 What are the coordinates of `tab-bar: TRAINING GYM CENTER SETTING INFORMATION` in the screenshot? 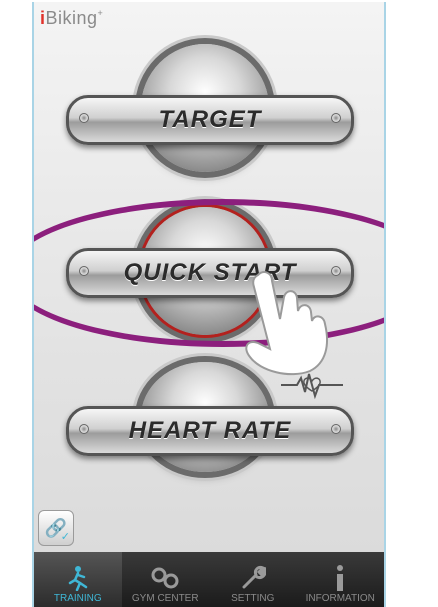 It's located at (209, 579).